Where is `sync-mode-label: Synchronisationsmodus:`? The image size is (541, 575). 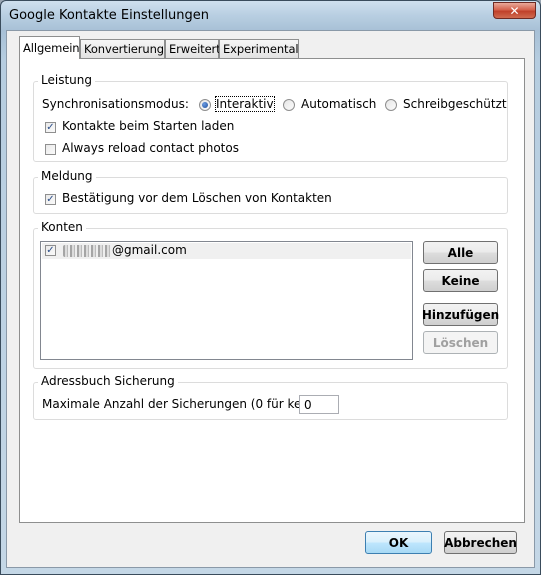 sync-mode-label: Synchronisationsmodus: is located at coordinates (115, 104).